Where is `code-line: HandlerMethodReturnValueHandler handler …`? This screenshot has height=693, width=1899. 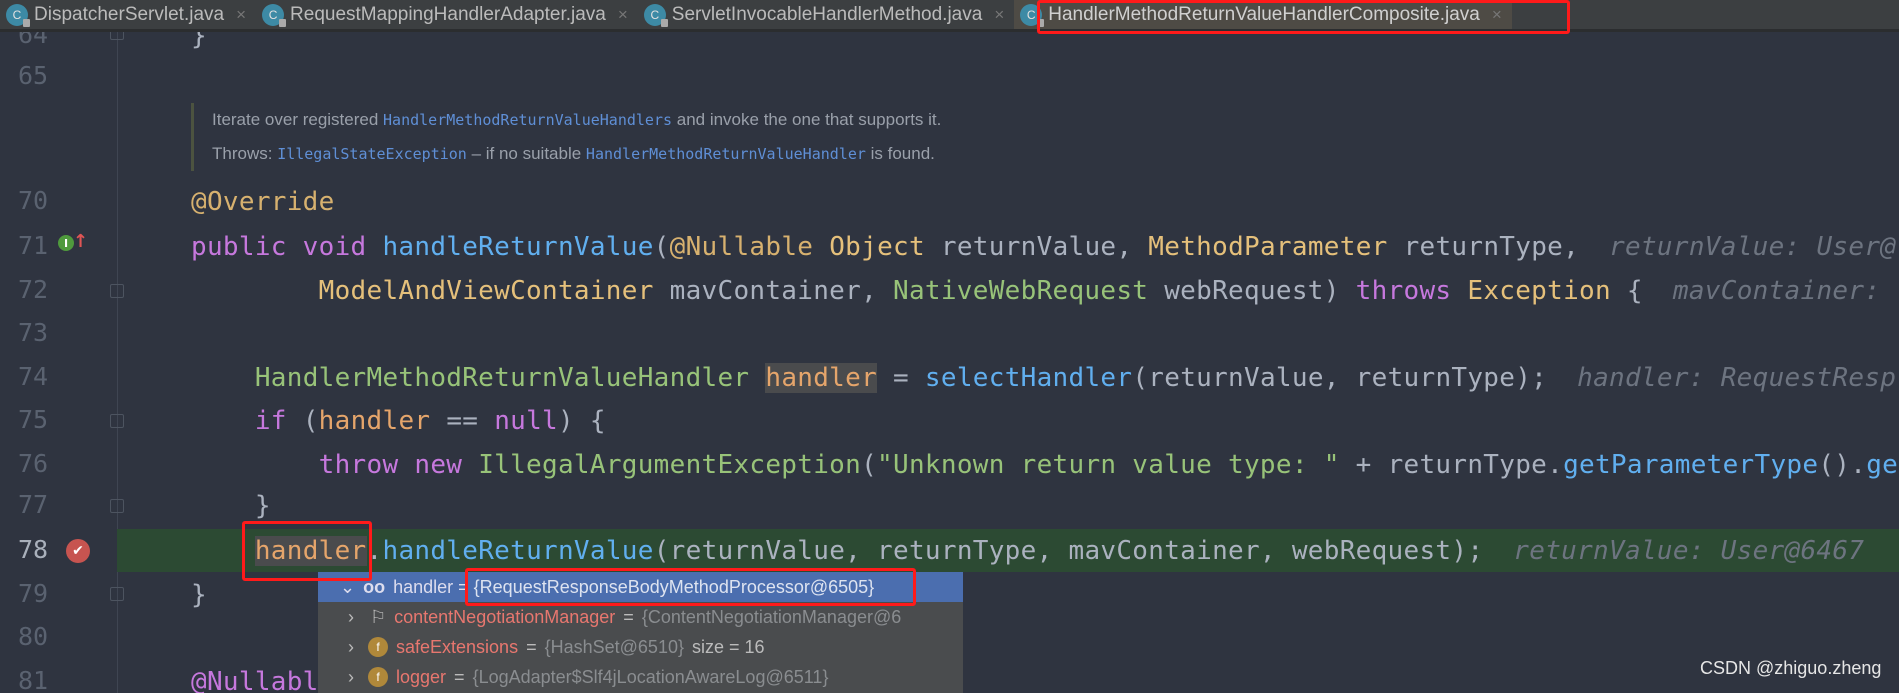
code-line: HandlerMethodReturnValueHandler handler … is located at coordinates (1043, 378).